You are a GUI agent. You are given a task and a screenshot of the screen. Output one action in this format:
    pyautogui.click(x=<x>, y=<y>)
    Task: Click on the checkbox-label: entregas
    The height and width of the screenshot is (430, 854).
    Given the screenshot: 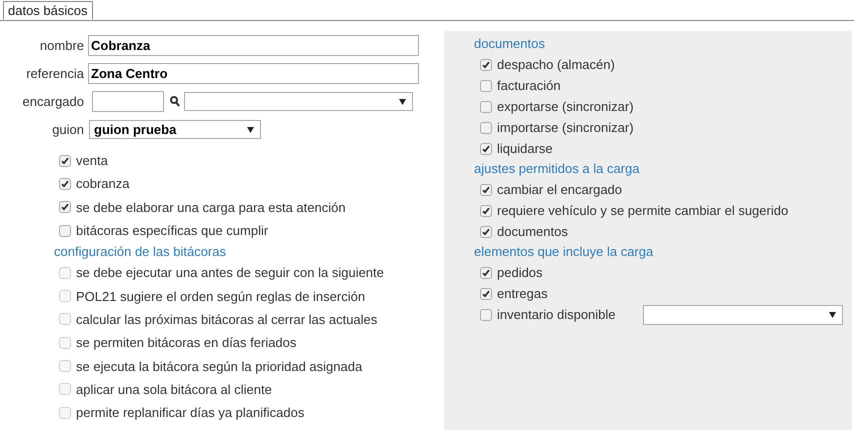 What is the action you would take?
    pyautogui.click(x=522, y=293)
    